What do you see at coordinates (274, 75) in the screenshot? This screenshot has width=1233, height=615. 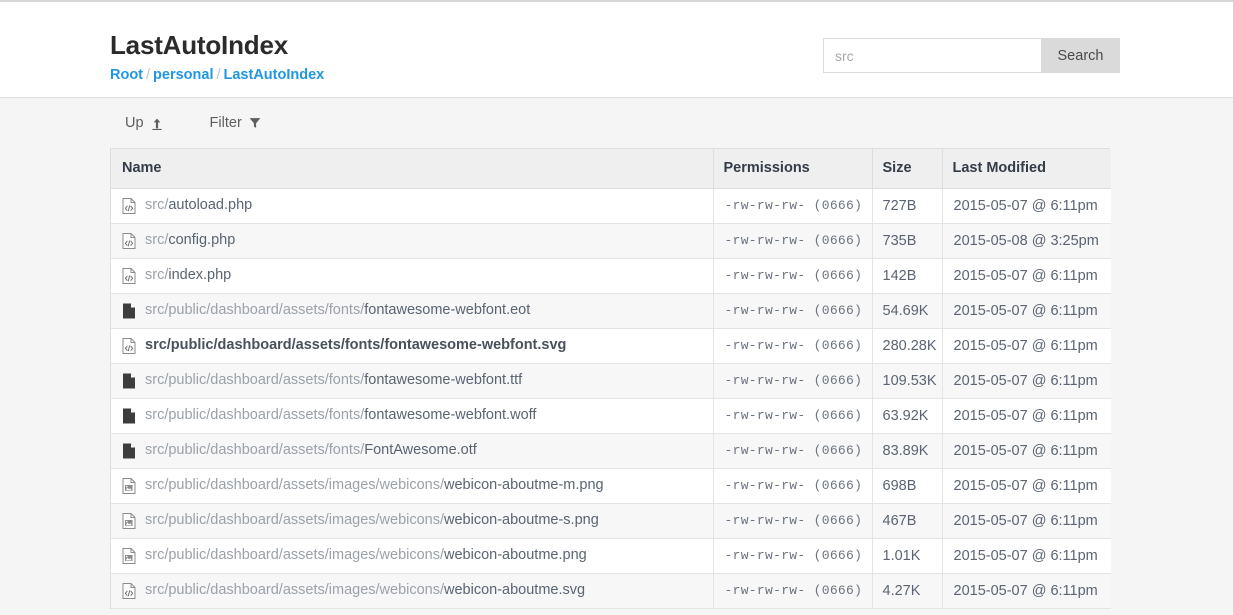 I see `breadcrumb-item-lastautoindex: LastAutoIndex` at bounding box center [274, 75].